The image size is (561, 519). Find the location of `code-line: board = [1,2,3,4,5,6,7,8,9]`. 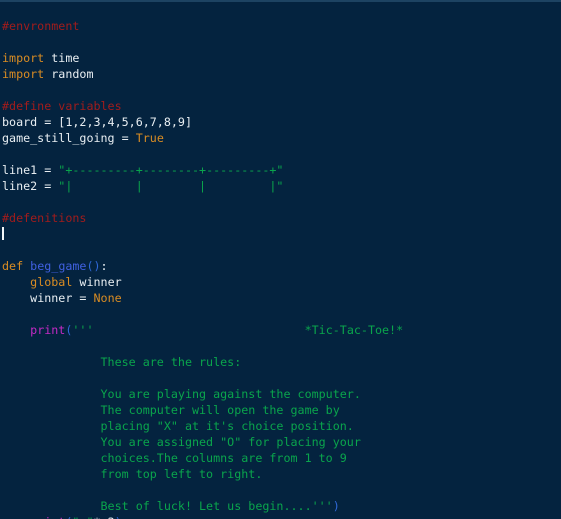

code-line: board = [1,2,3,4,5,6,7,8,9] is located at coordinates (202, 122).